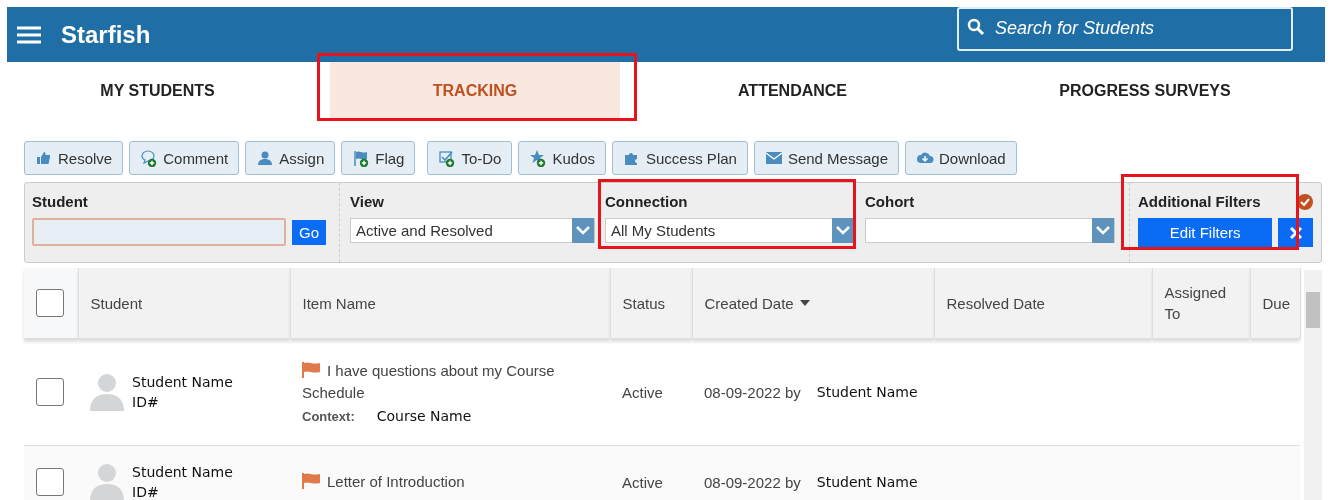 This screenshot has height=500, width=1332. Describe the element at coordinates (149, 158) in the screenshot. I see `comment-icon` at that location.